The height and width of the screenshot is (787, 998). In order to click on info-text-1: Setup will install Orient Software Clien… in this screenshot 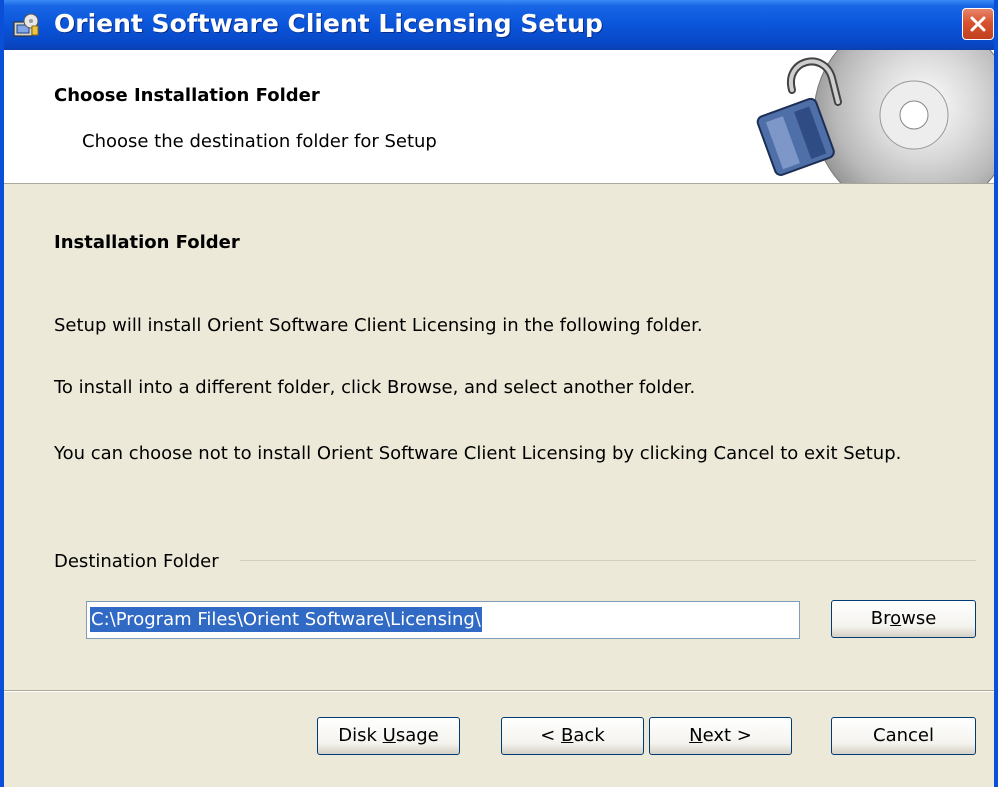, I will do `click(378, 325)`.